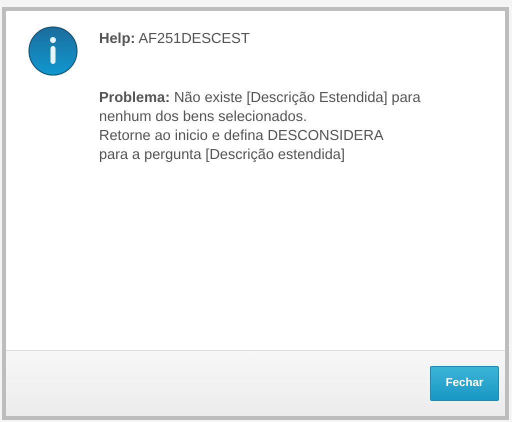 The image size is (512, 422). What do you see at coordinates (464, 383) in the screenshot?
I see `close-button: Fechar` at bounding box center [464, 383].